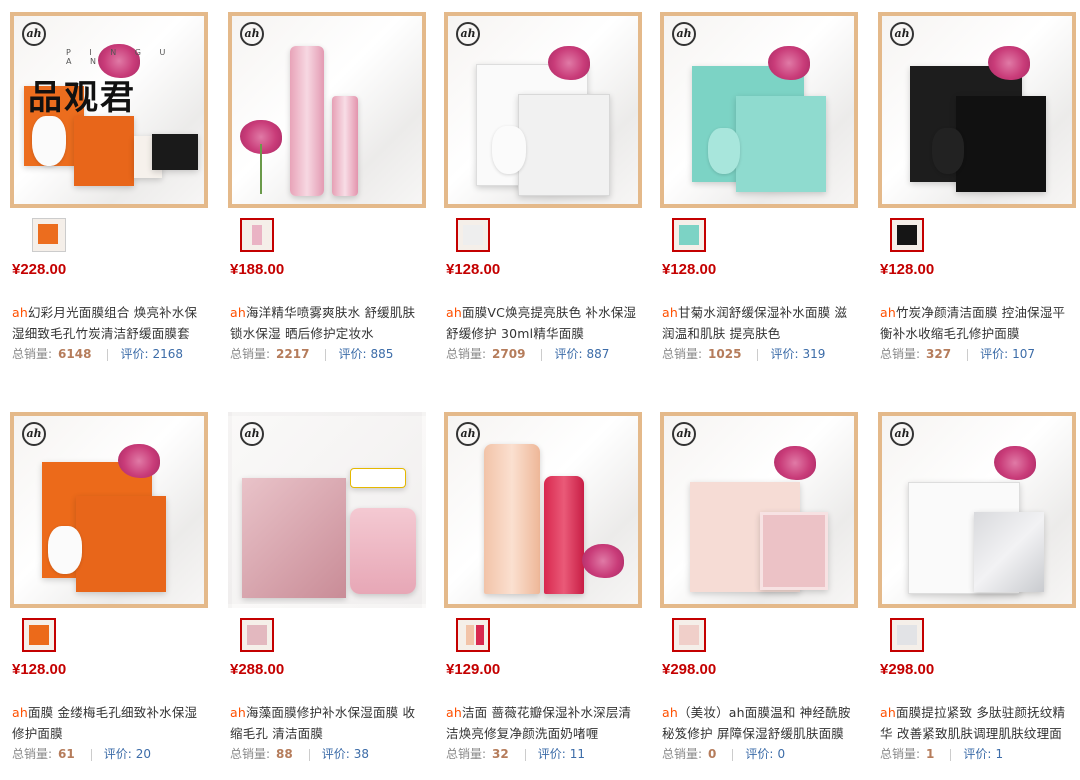 The width and height of the screenshot is (1080, 780). What do you see at coordinates (509, 354) in the screenshot?
I see `sales-count: 2709` at bounding box center [509, 354].